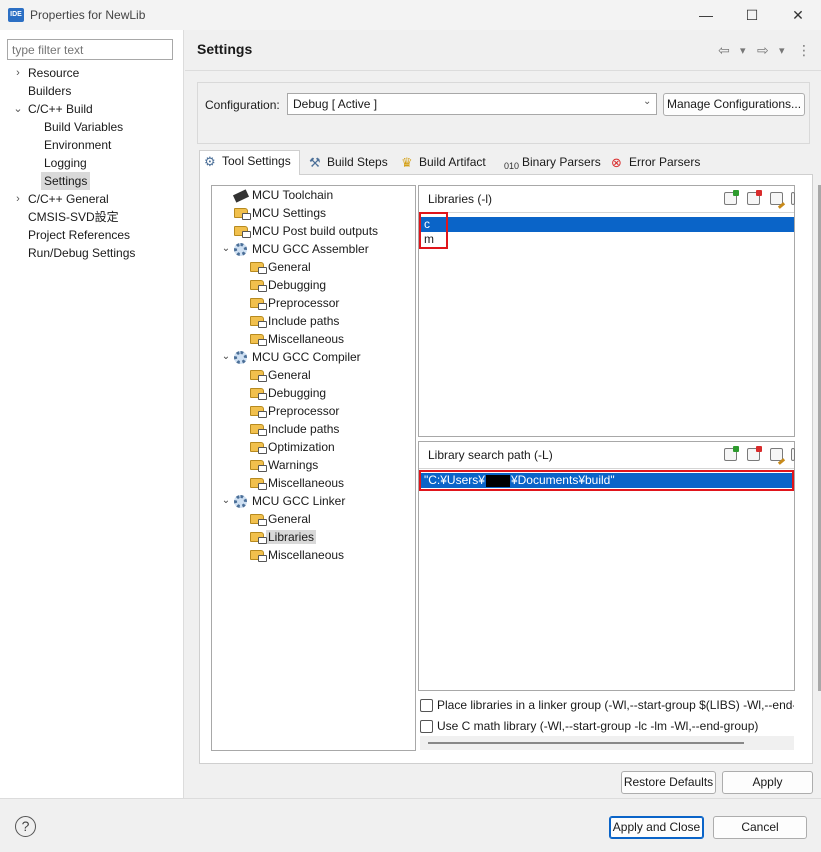 The width and height of the screenshot is (821, 852). Describe the element at coordinates (47, 73) in the screenshot. I see `nav-item-resource: › Resource` at that location.